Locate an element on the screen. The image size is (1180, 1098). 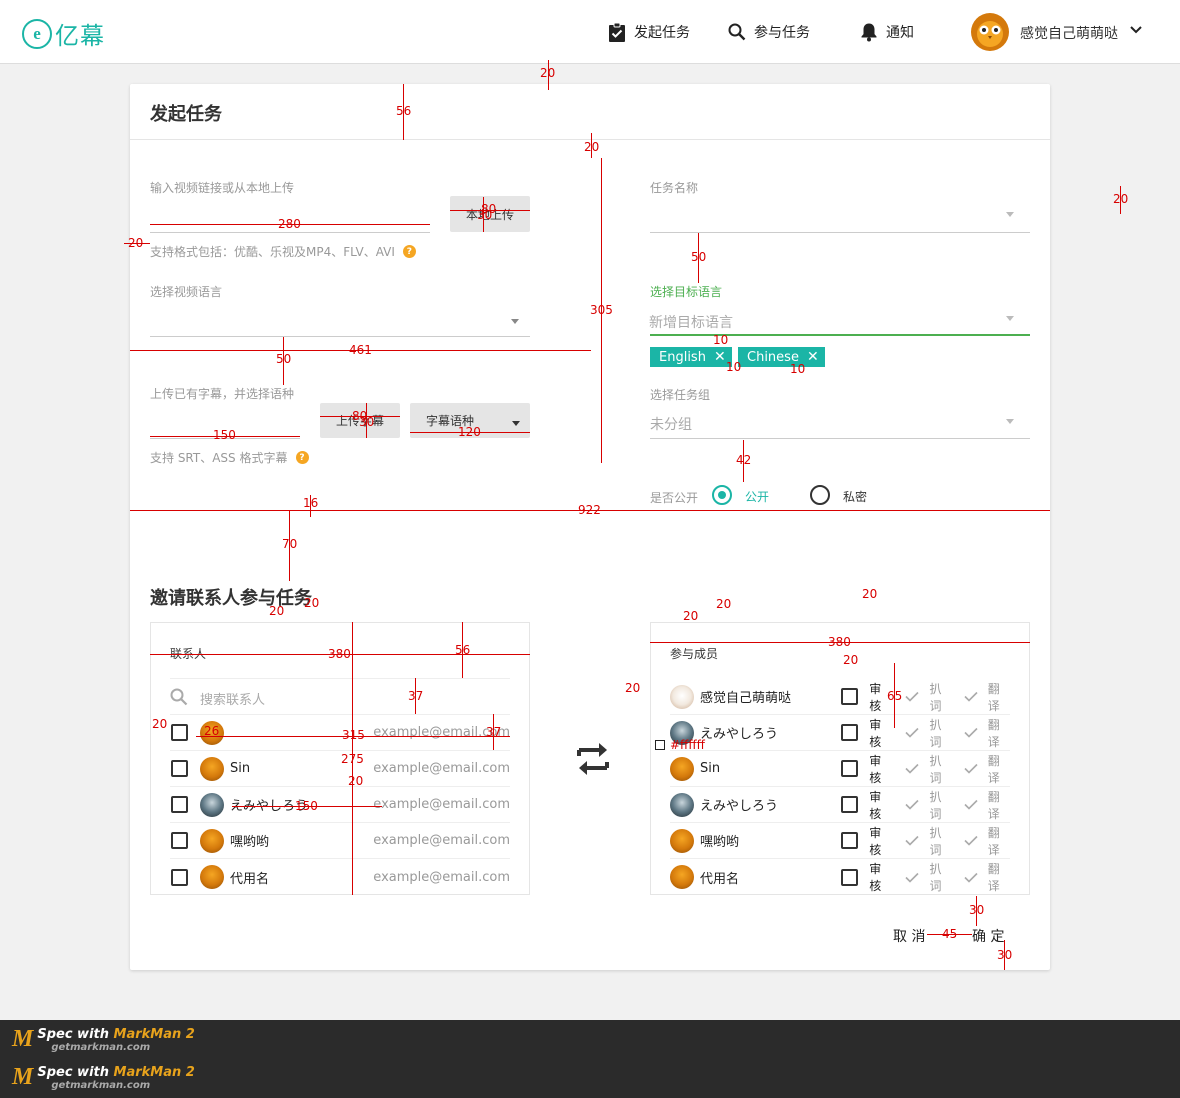
measure-label: 280 is located at coordinates (289, 224).